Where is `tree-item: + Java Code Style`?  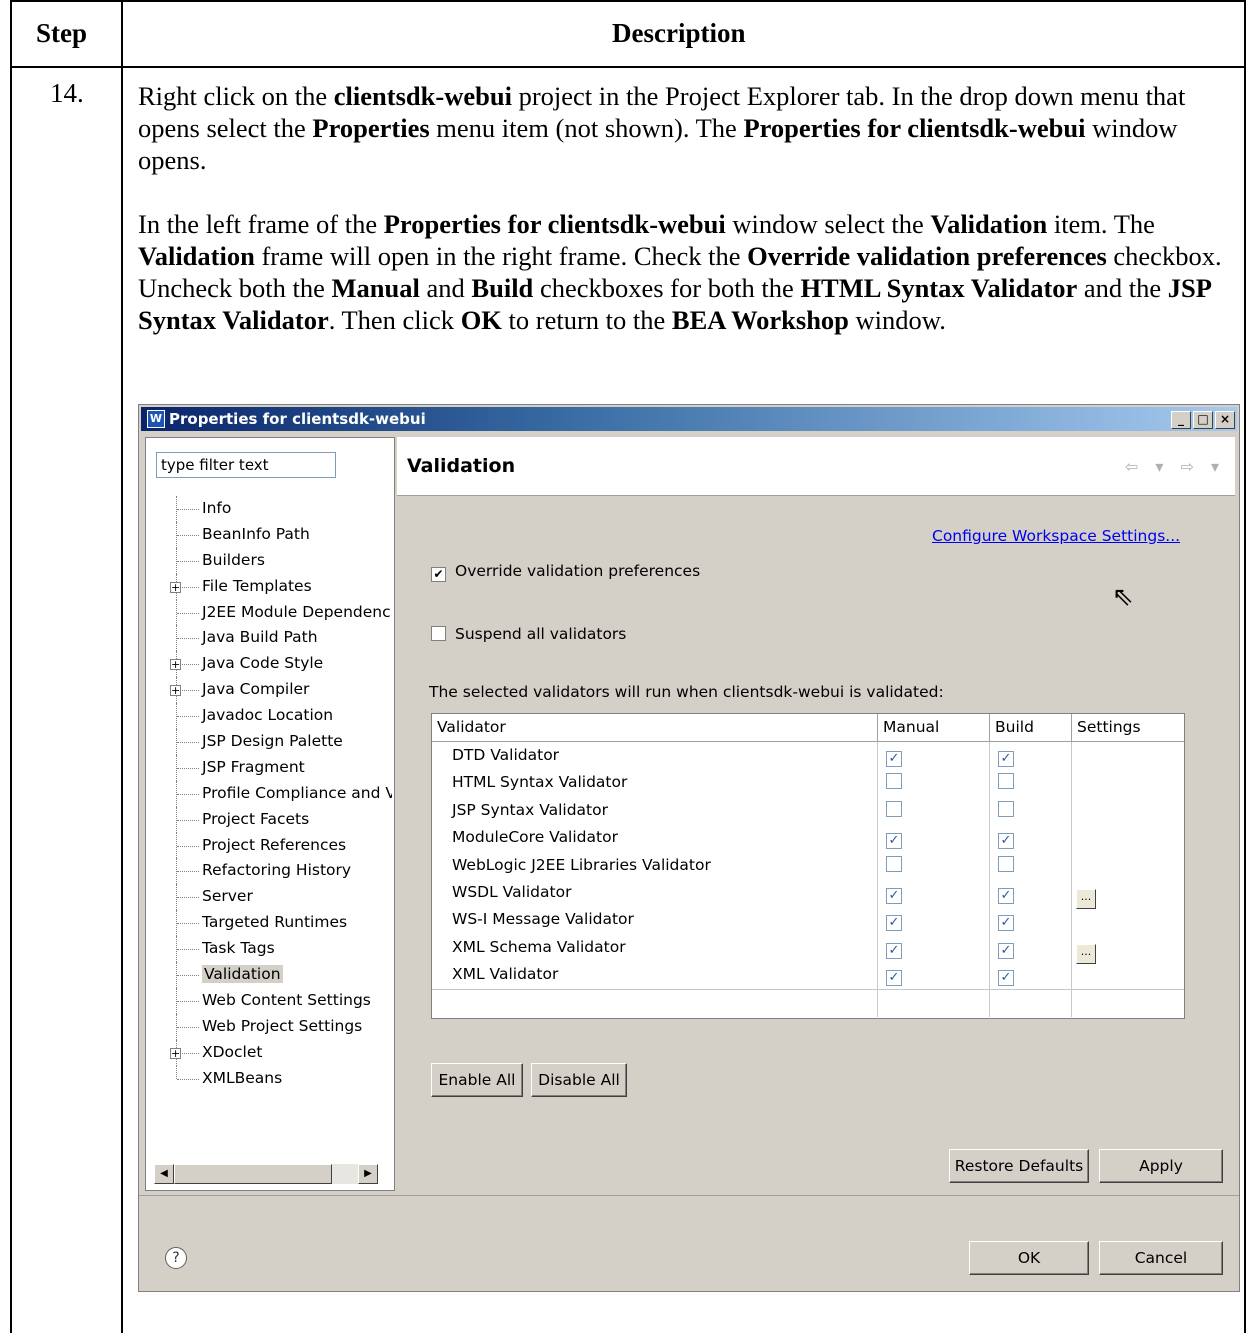 tree-item: + Java Code Style is located at coordinates (274, 664).